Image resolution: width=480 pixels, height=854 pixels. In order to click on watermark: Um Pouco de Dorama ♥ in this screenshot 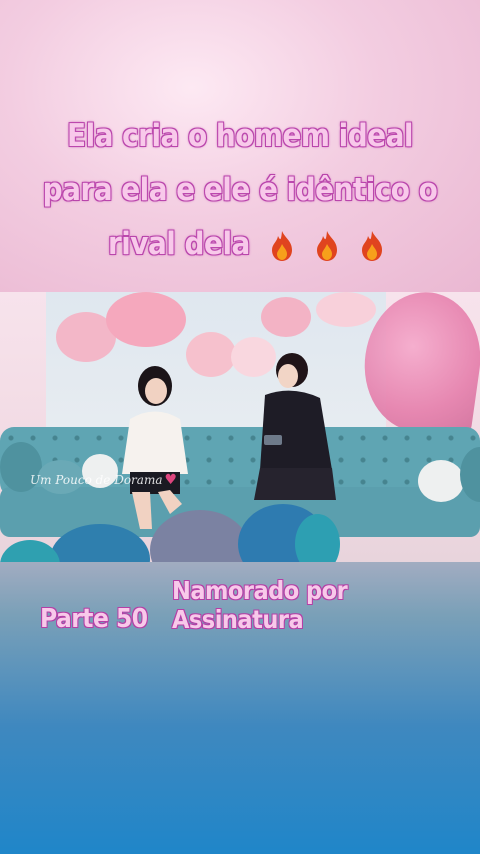, I will do `click(103, 480)`.